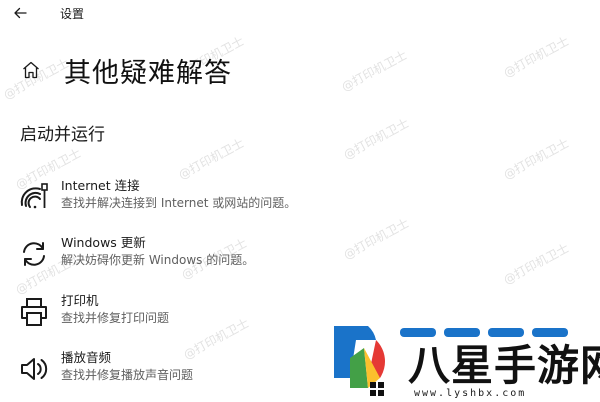  Describe the element at coordinates (100, 185) in the screenshot. I see `troubleshooter-name: Internet 连接` at that location.